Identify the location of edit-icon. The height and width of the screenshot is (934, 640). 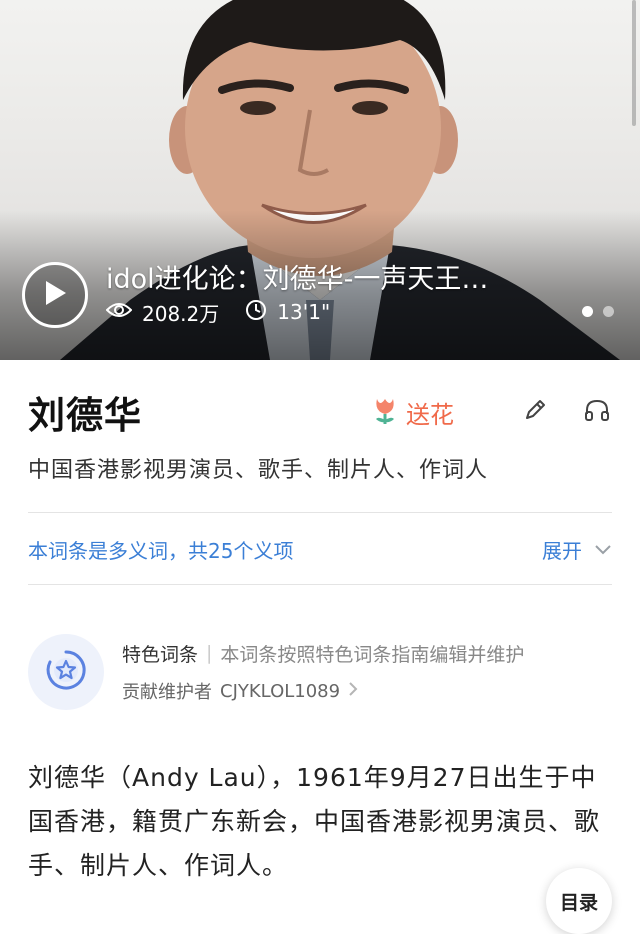
(535, 412).